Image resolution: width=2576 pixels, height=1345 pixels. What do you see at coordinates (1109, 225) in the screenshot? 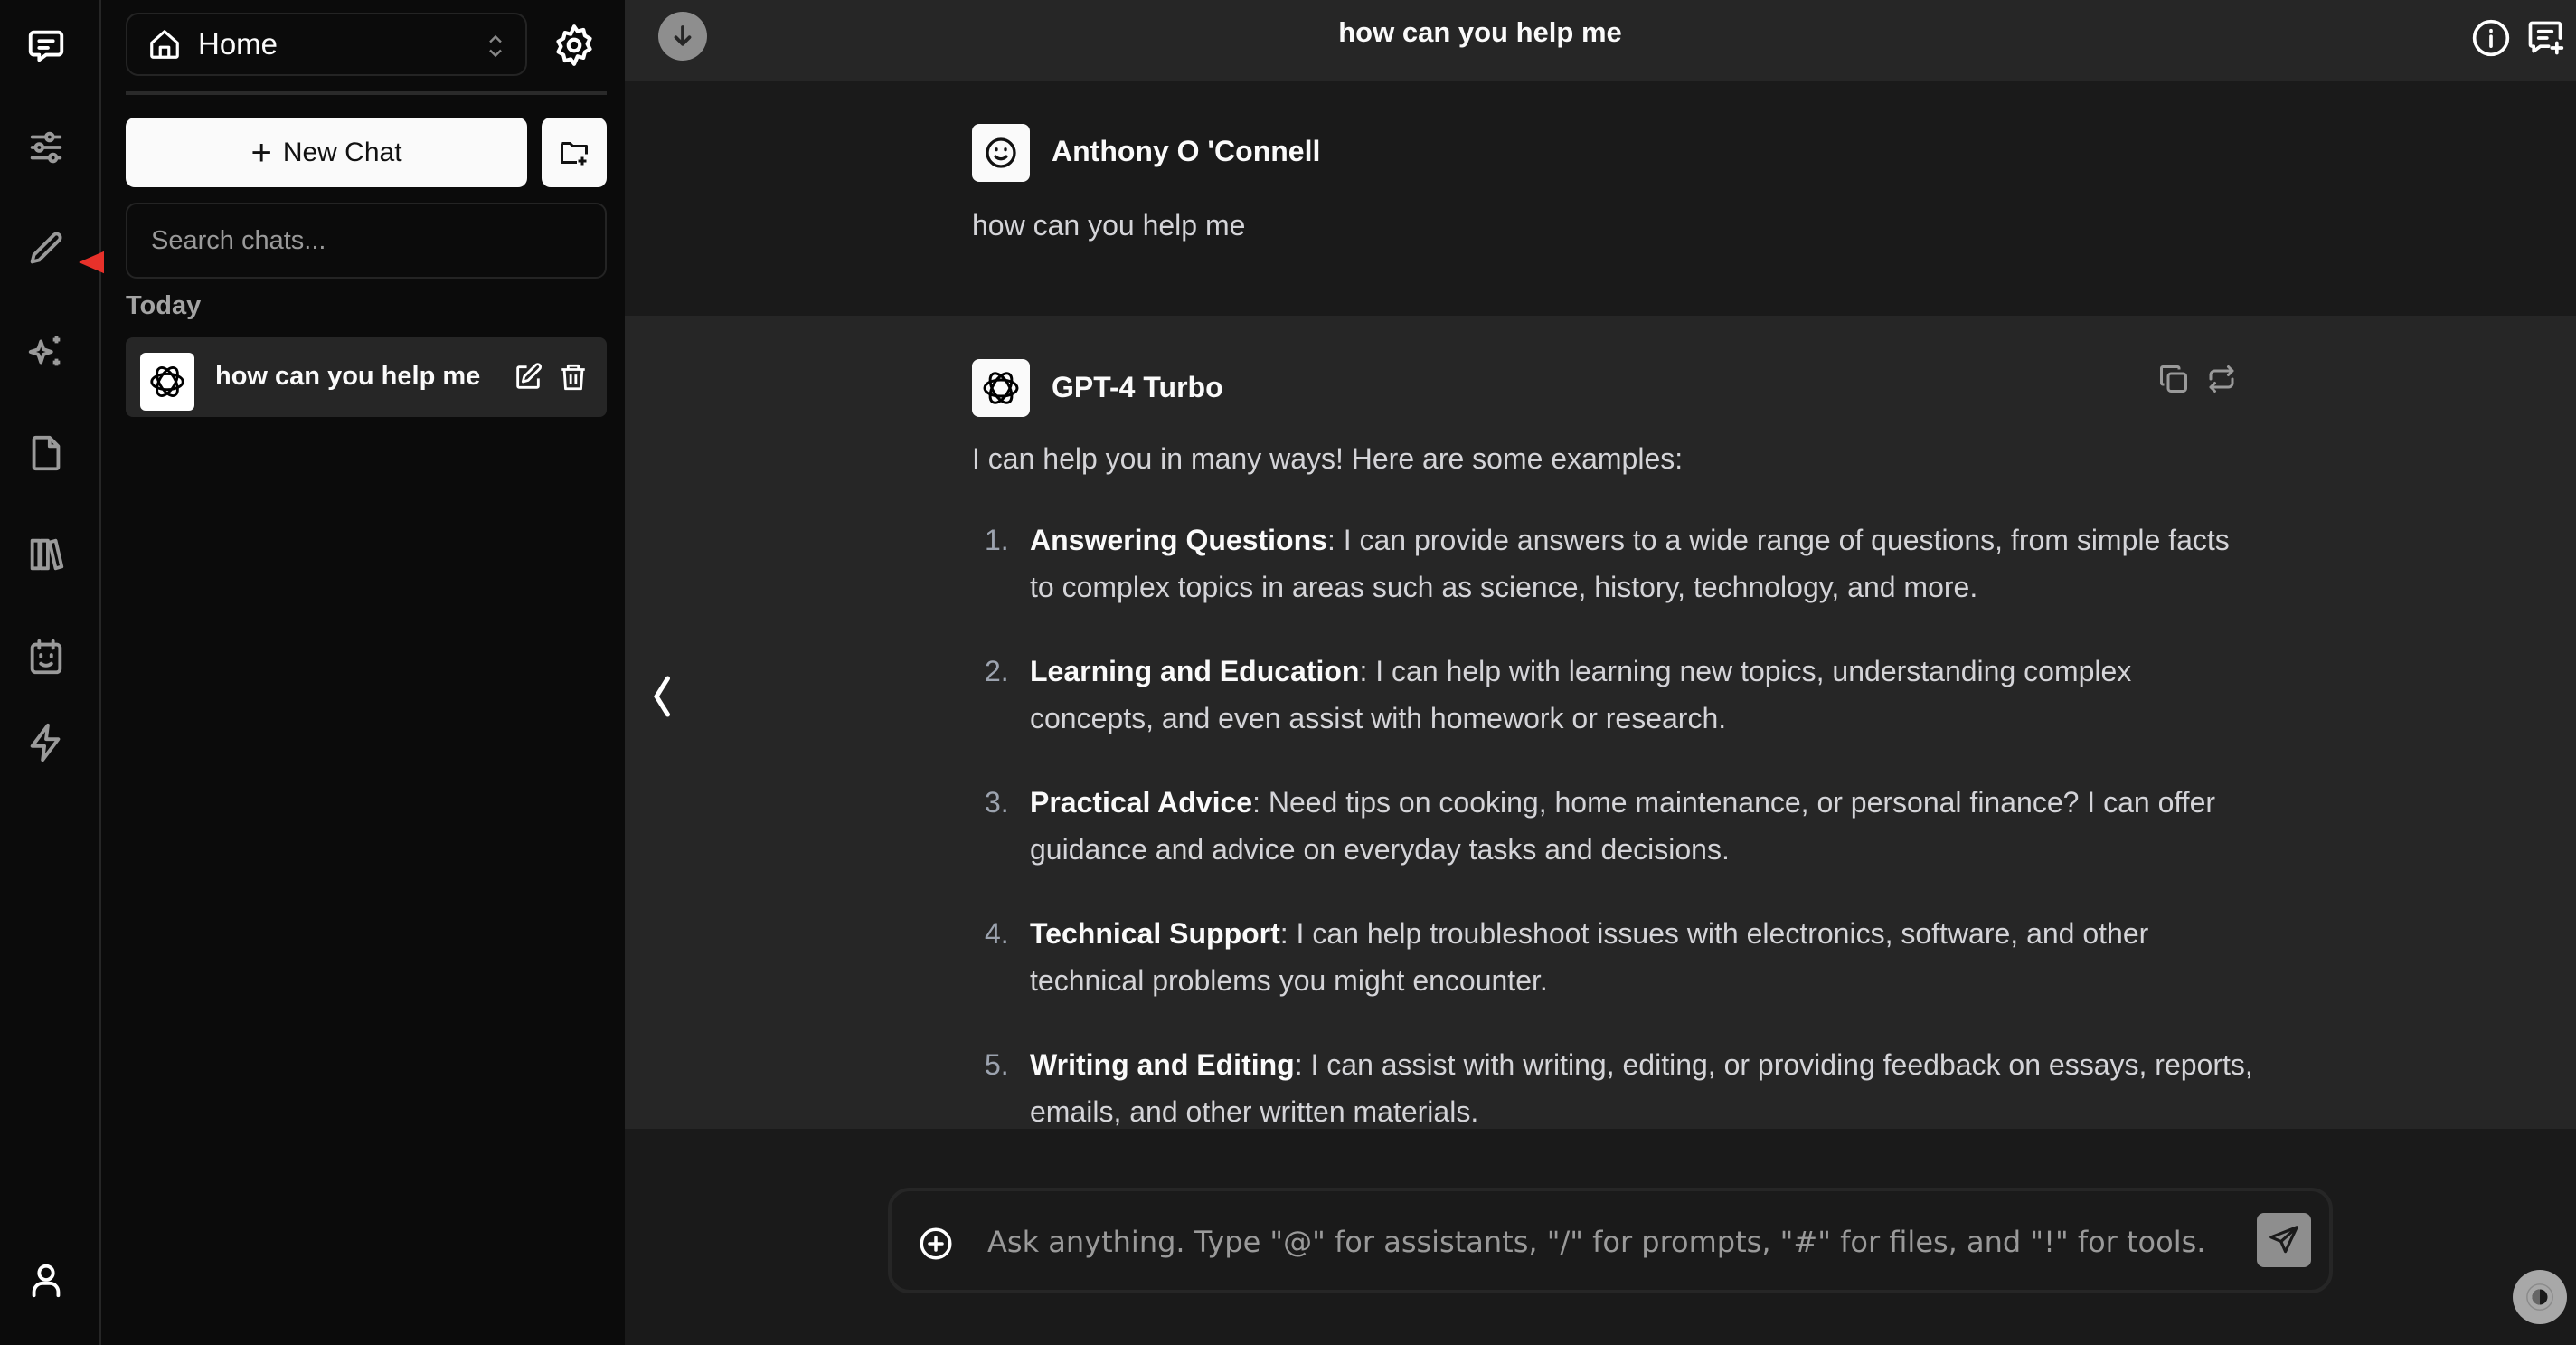
I see `user-message-text: how can you help me` at bounding box center [1109, 225].